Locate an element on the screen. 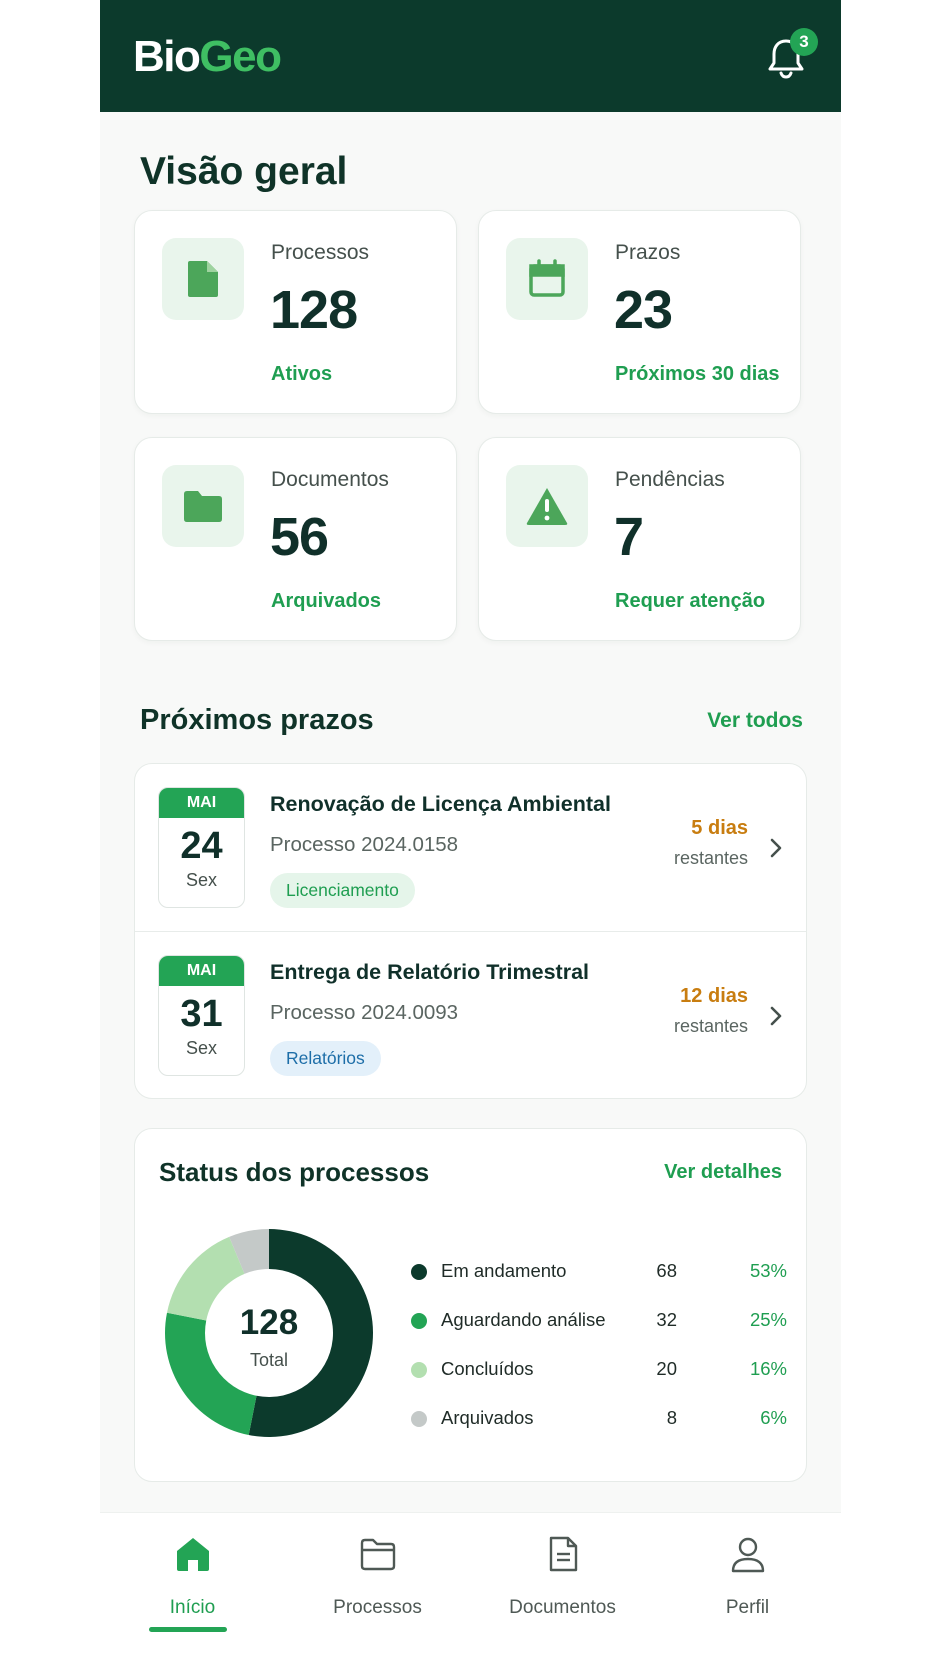 This screenshot has width=941, height=1672. legend-count: 20 is located at coordinates (666, 1368).